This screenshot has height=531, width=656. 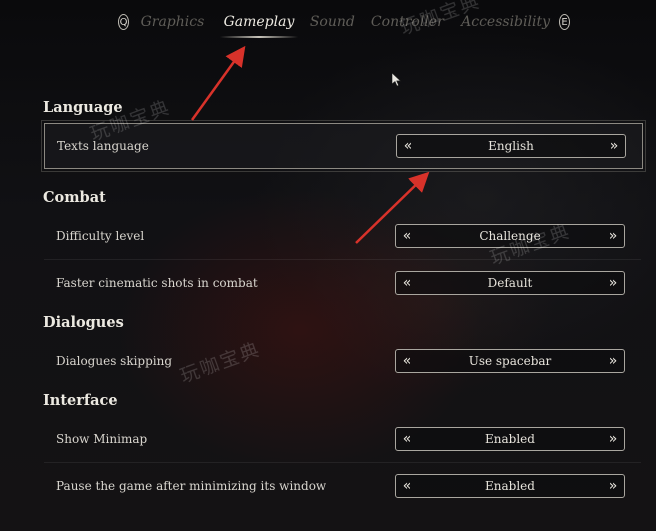 What do you see at coordinates (102, 439) in the screenshot?
I see `setting-label: Show Minimap` at bounding box center [102, 439].